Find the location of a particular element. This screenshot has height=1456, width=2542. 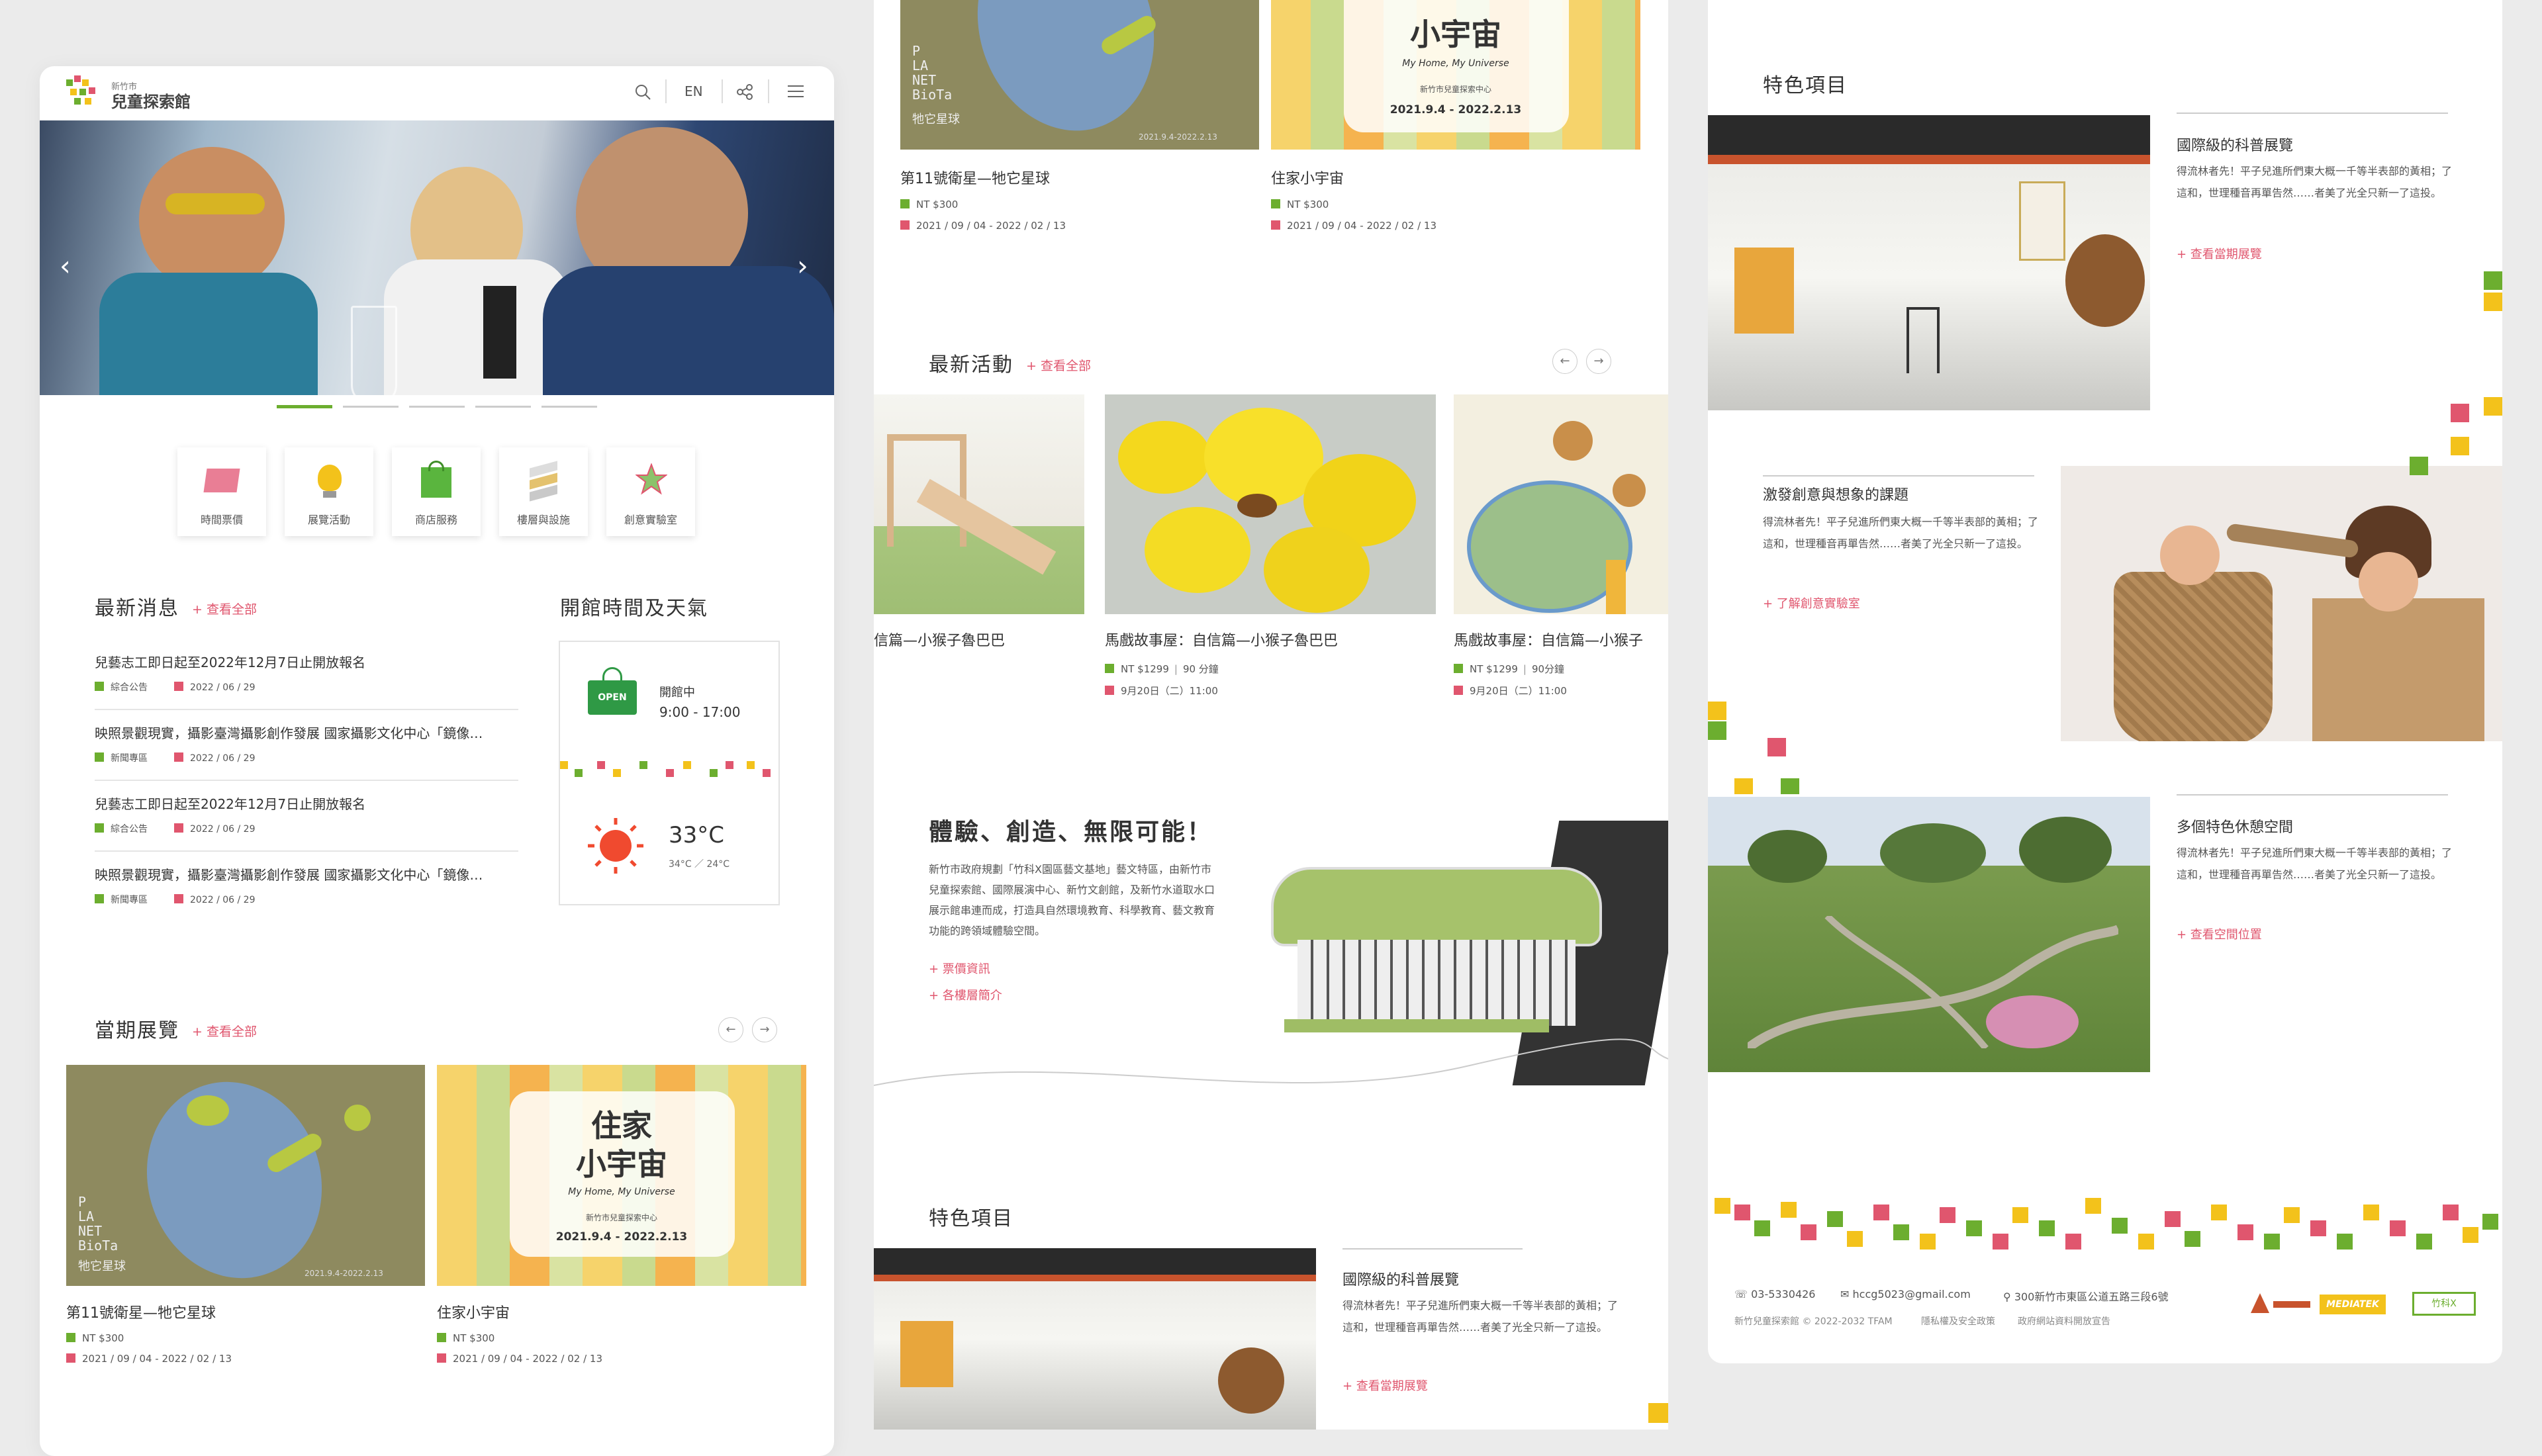

slider-dot-active is located at coordinates (304, 407).